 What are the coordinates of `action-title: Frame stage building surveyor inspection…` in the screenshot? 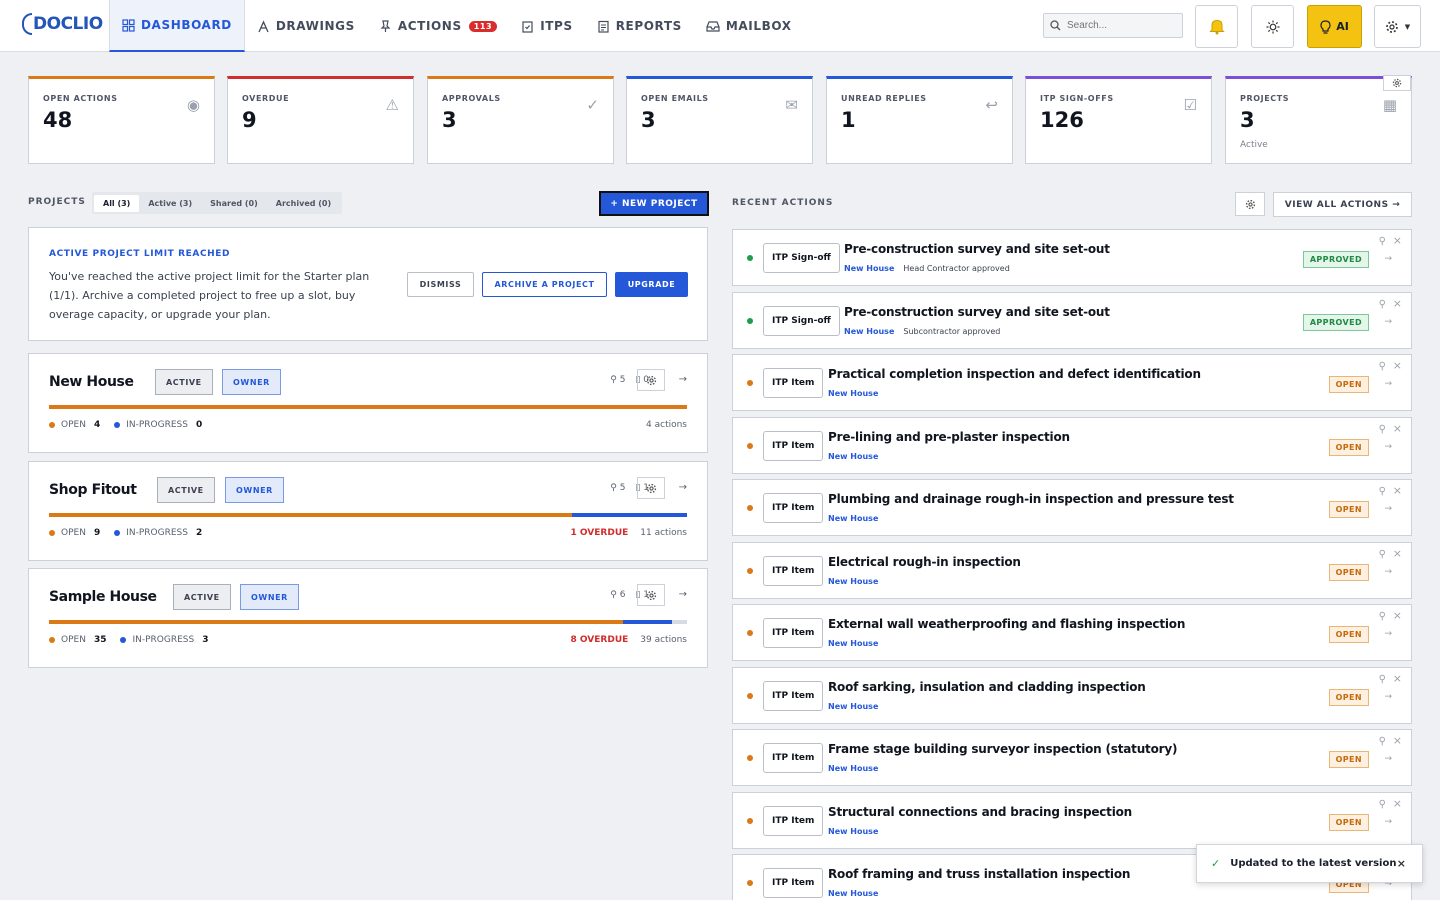 It's located at (1002, 749).